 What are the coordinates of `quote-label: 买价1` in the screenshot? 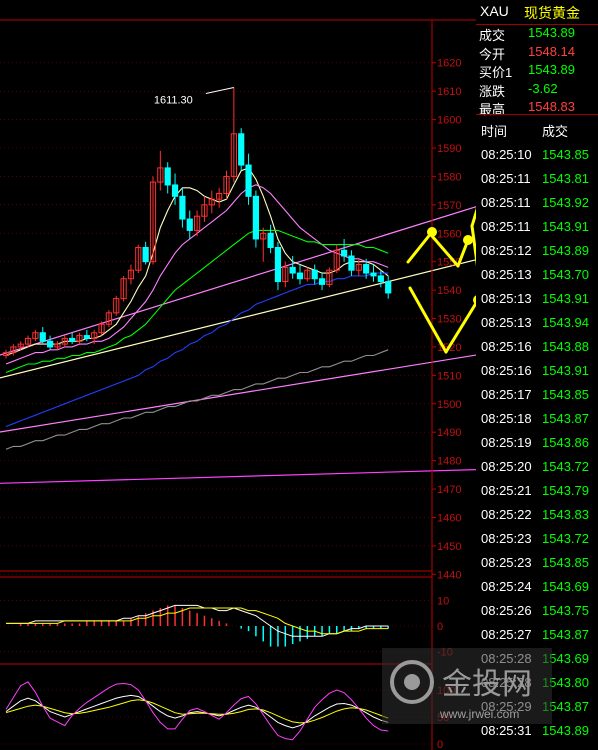 It's located at (496, 72).